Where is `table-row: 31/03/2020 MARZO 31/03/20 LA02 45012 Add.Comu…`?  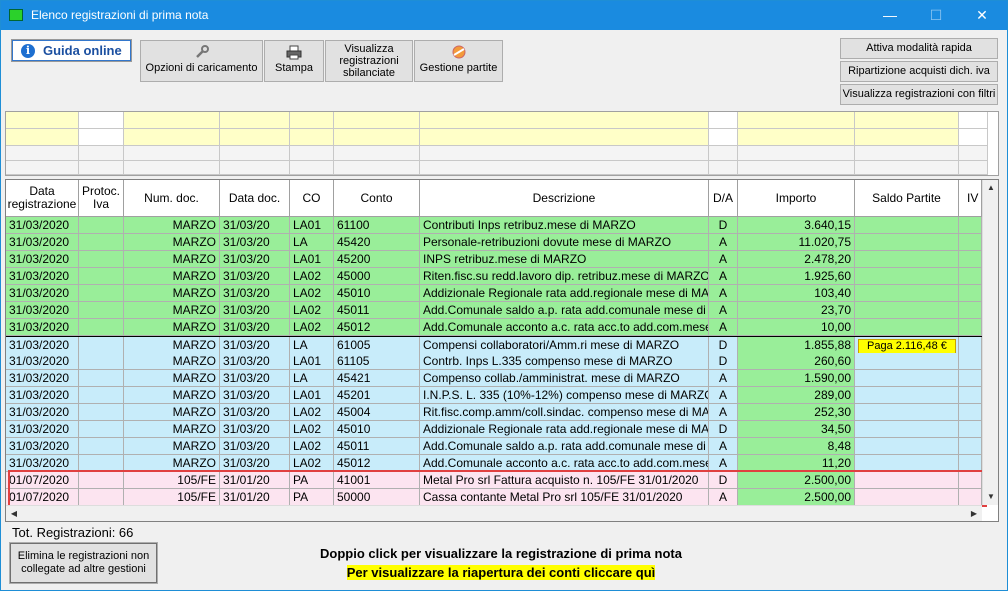 table-row: 31/03/2020 MARZO 31/03/20 LA02 45012 Add.Comu… is located at coordinates (494, 327).